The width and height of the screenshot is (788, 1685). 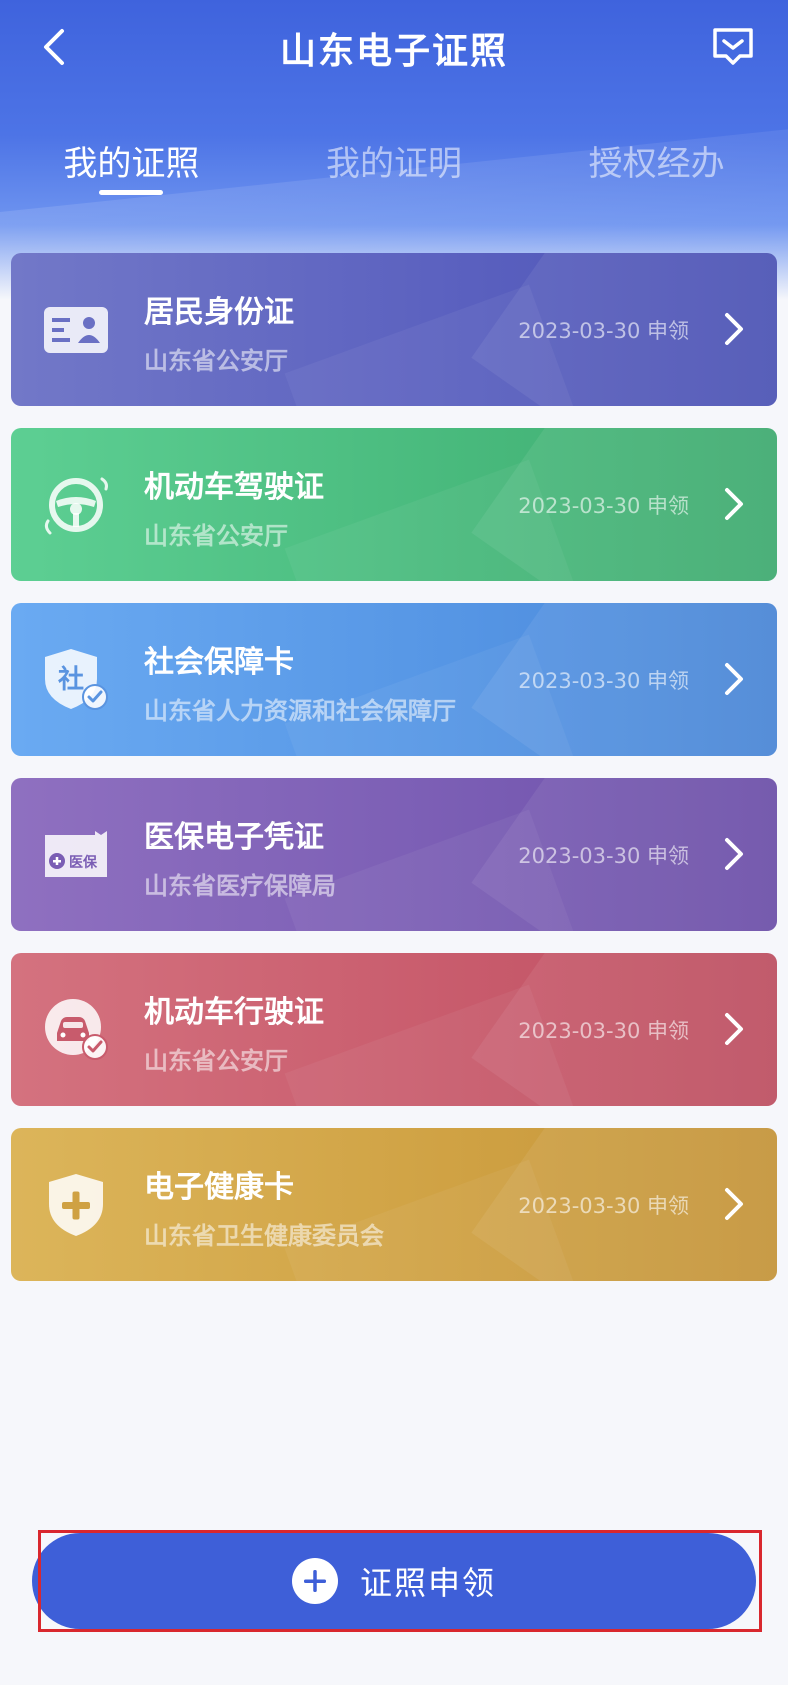 I want to click on card-name: 居民身份证, so click(x=219, y=312).